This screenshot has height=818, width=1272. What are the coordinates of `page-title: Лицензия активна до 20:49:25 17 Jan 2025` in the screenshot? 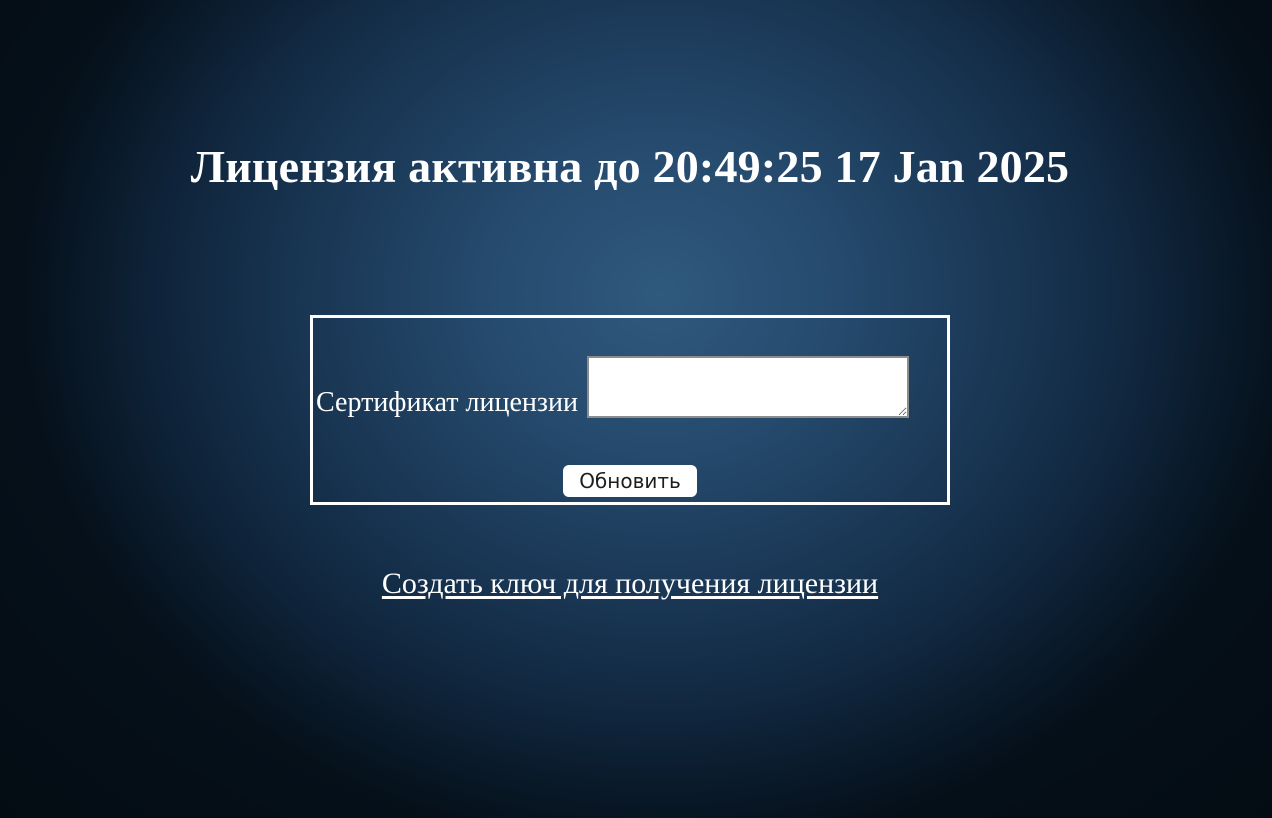 It's located at (630, 166).